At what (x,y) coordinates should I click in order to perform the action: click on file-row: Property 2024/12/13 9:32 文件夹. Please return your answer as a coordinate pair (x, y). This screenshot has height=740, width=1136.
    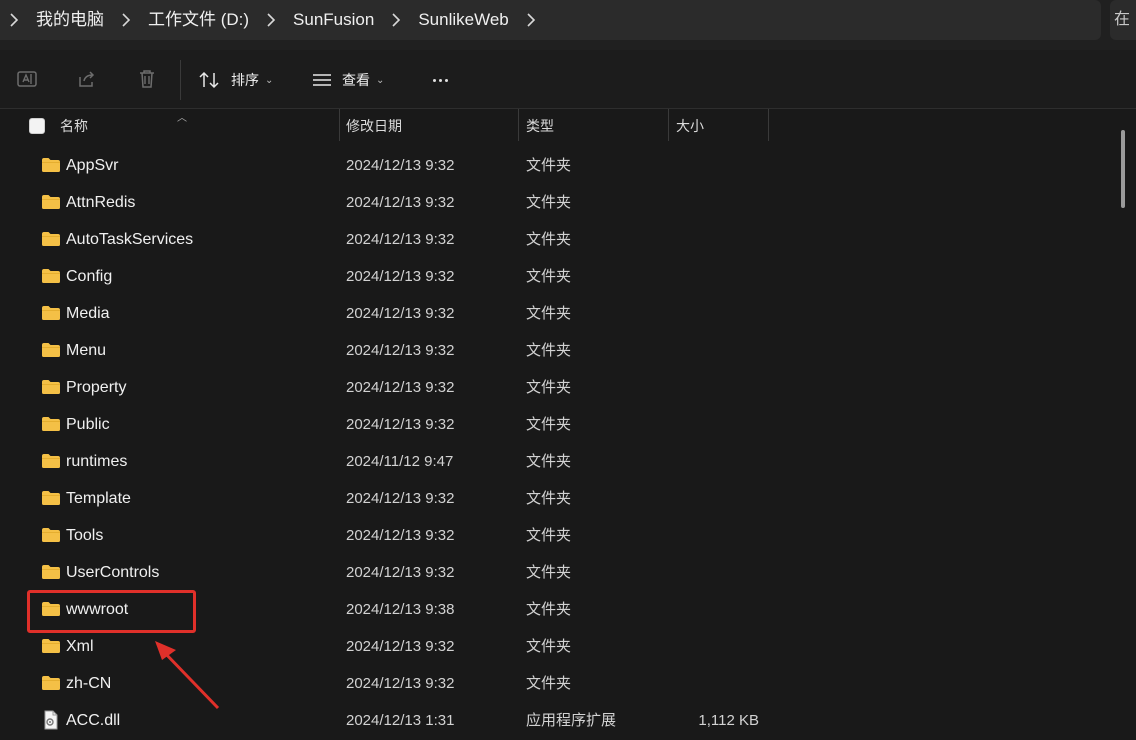
    Looking at the image, I should click on (560, 388).